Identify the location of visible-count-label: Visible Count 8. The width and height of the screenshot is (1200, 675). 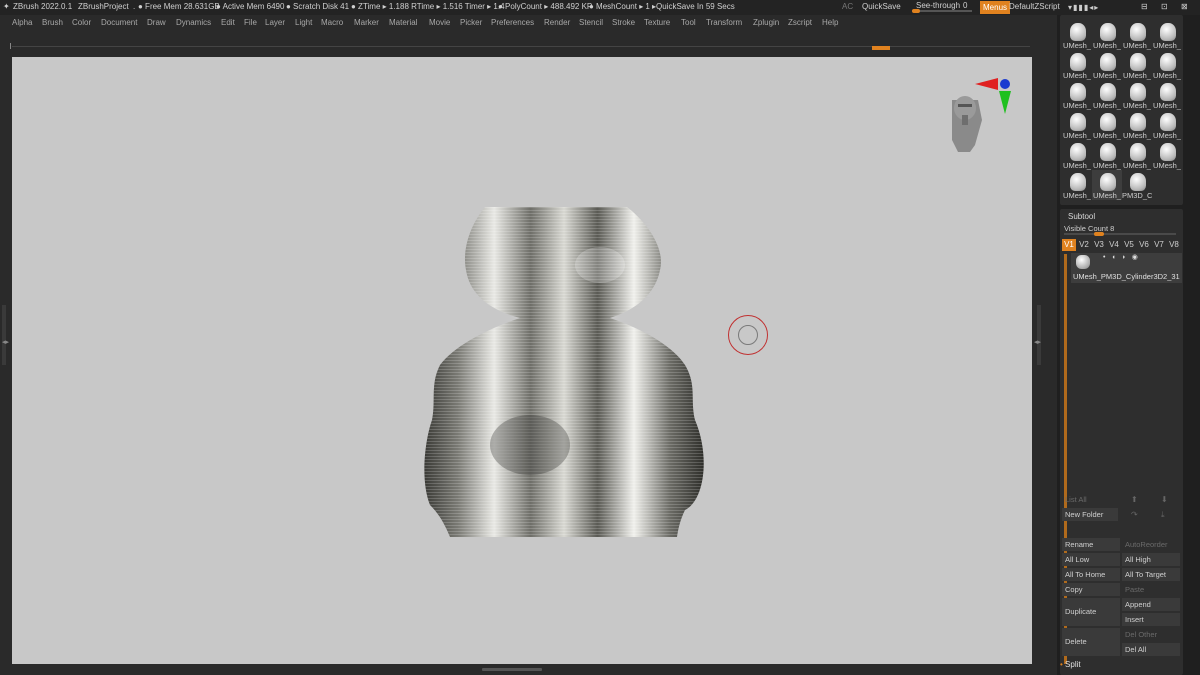
(1089, 228).